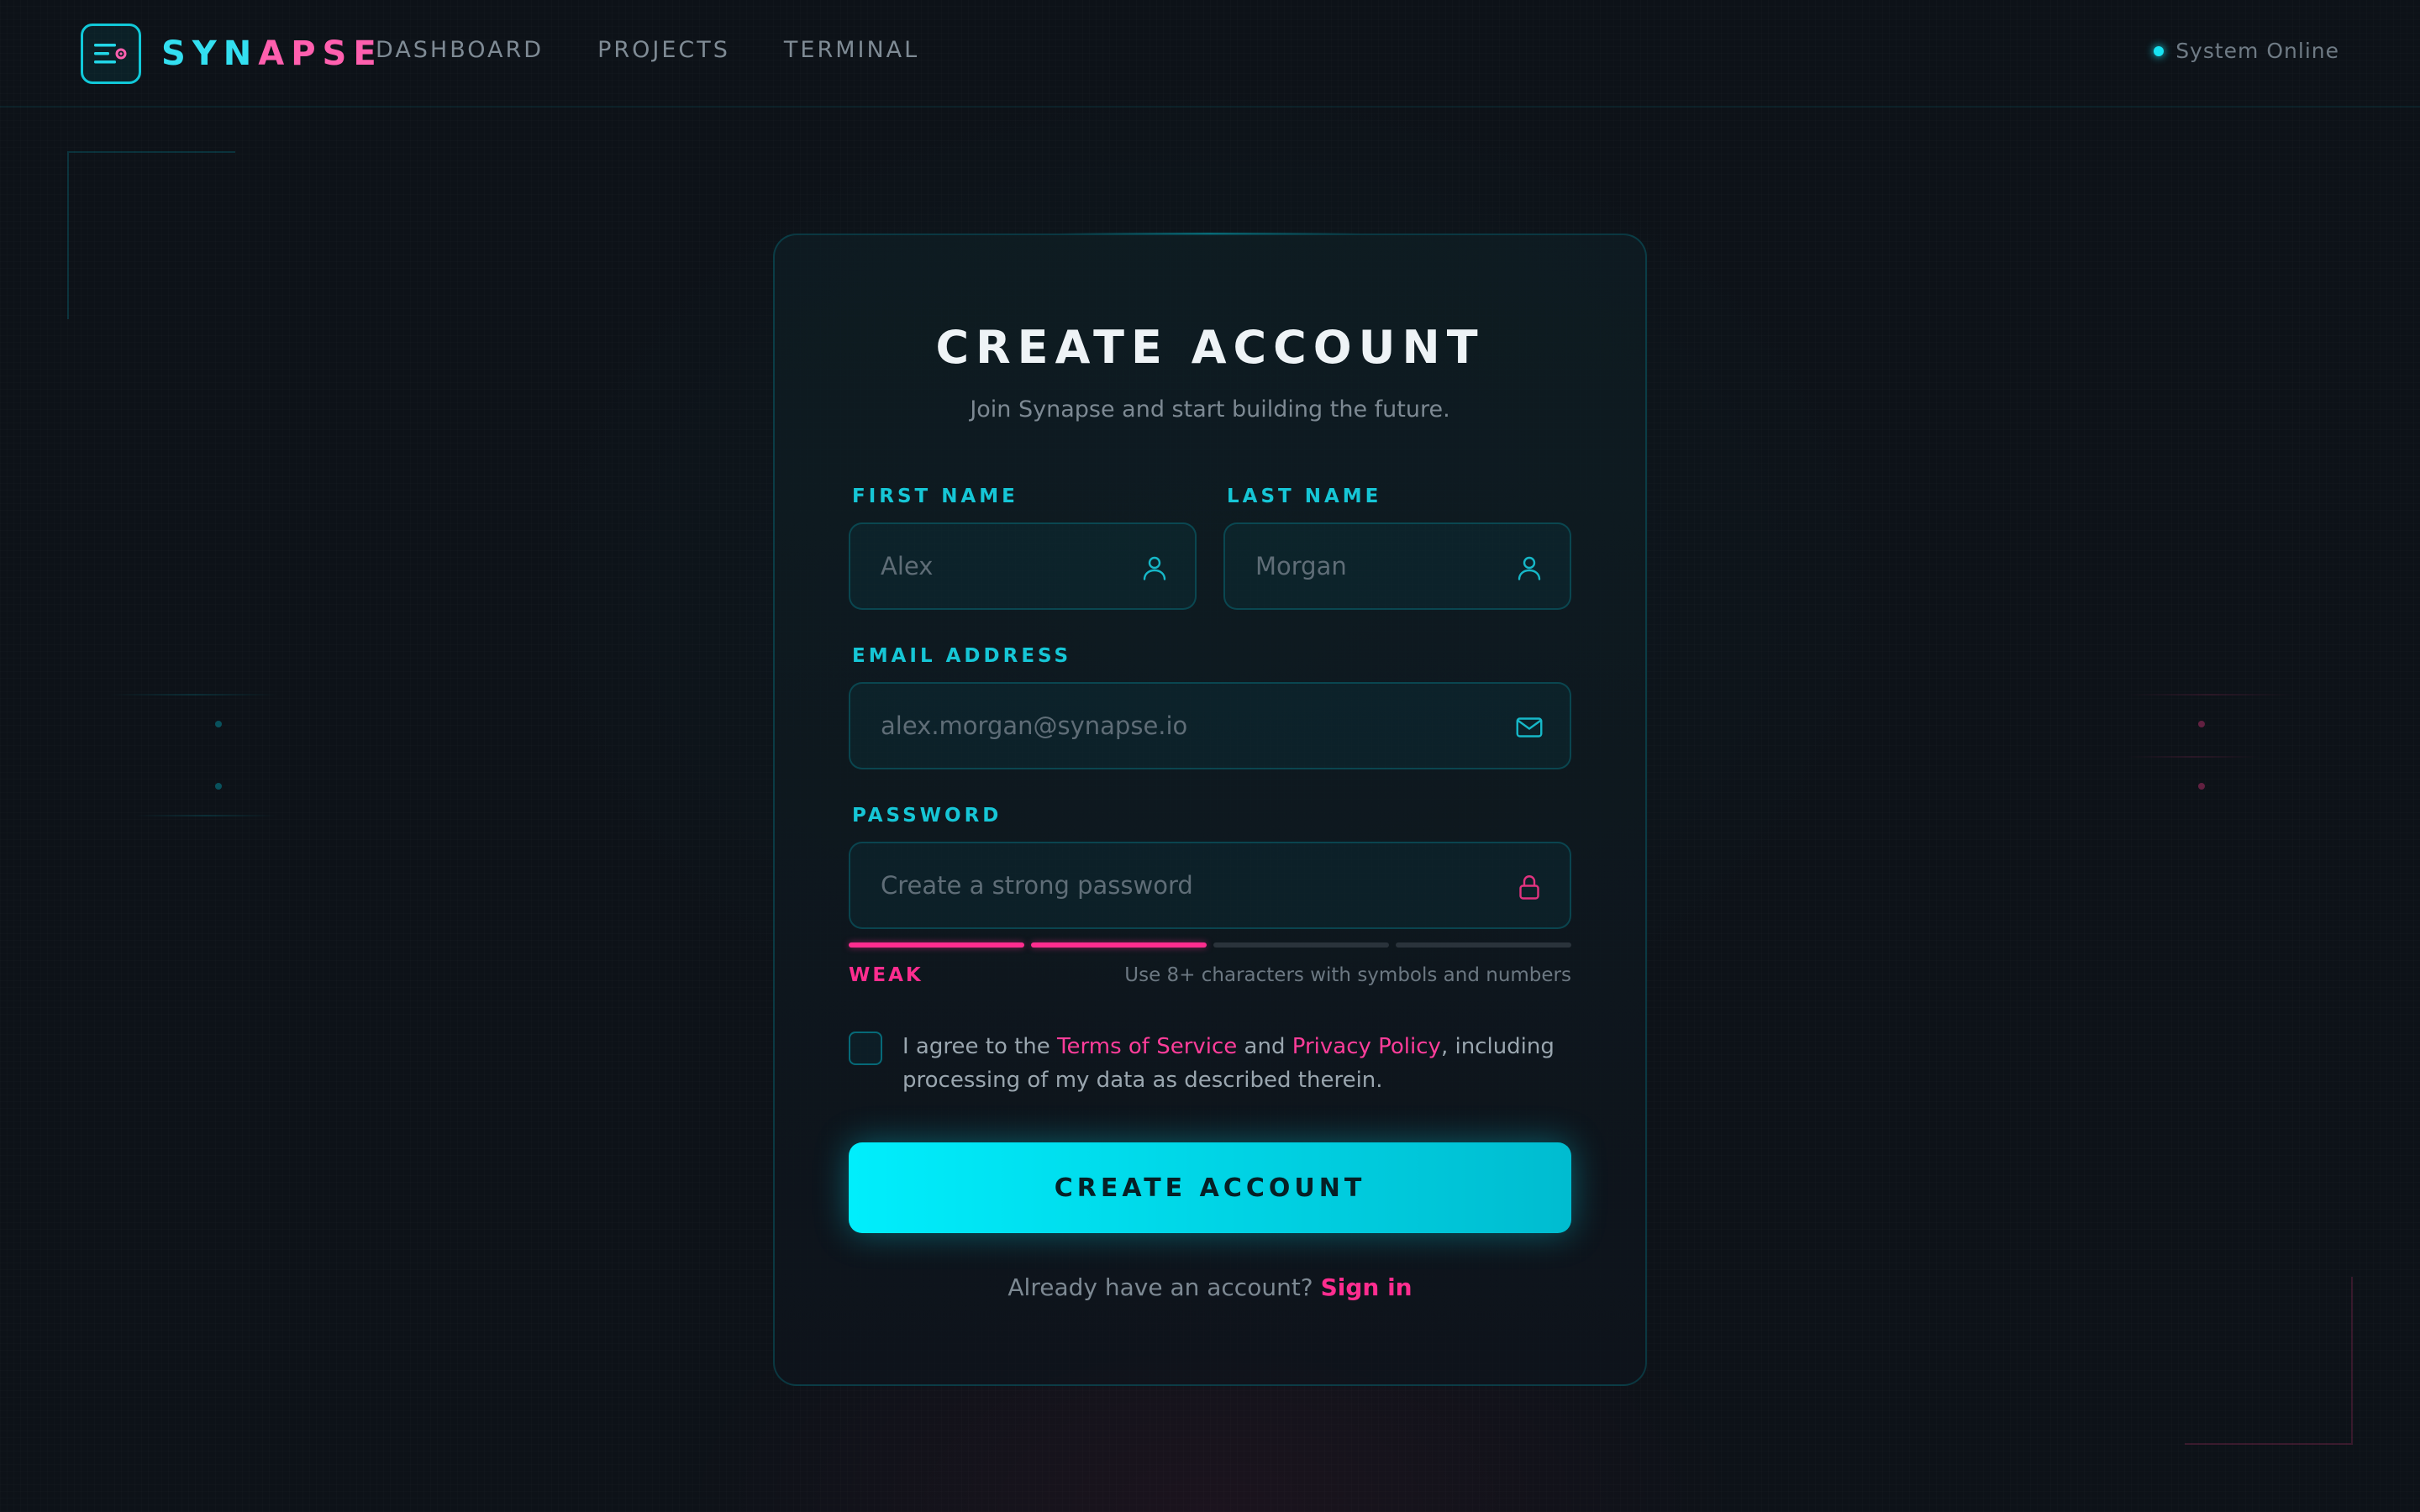 This screenshot has width=2420, height=1512. What do you see at coordinates (980, 1046) in the screenshot?
I see `agree-prefix: I agree to the` at bounding box center [980, 1046].